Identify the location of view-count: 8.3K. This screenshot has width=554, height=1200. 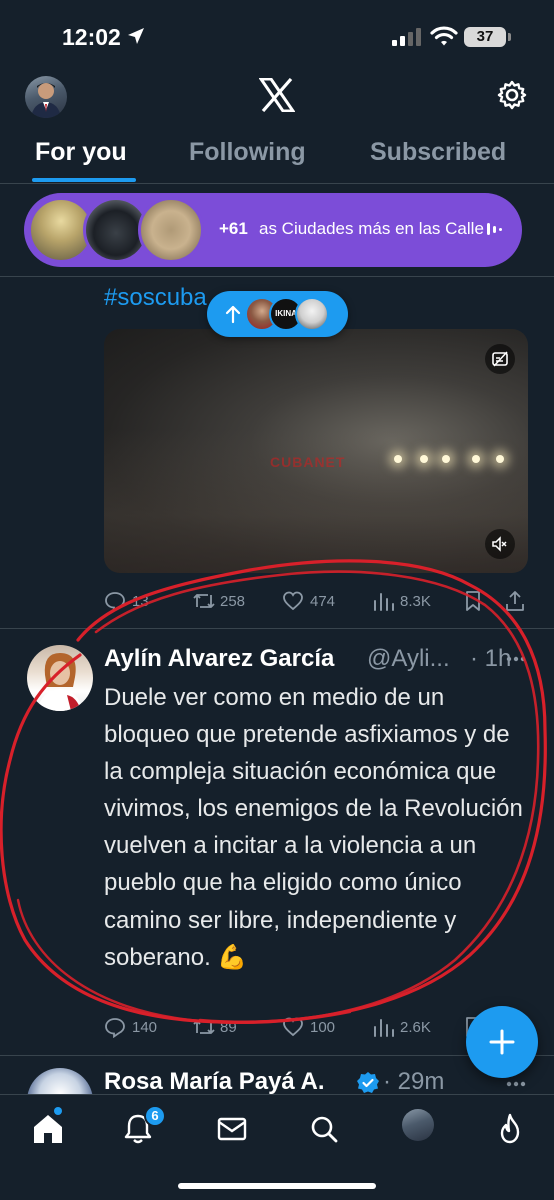
(415, 601).